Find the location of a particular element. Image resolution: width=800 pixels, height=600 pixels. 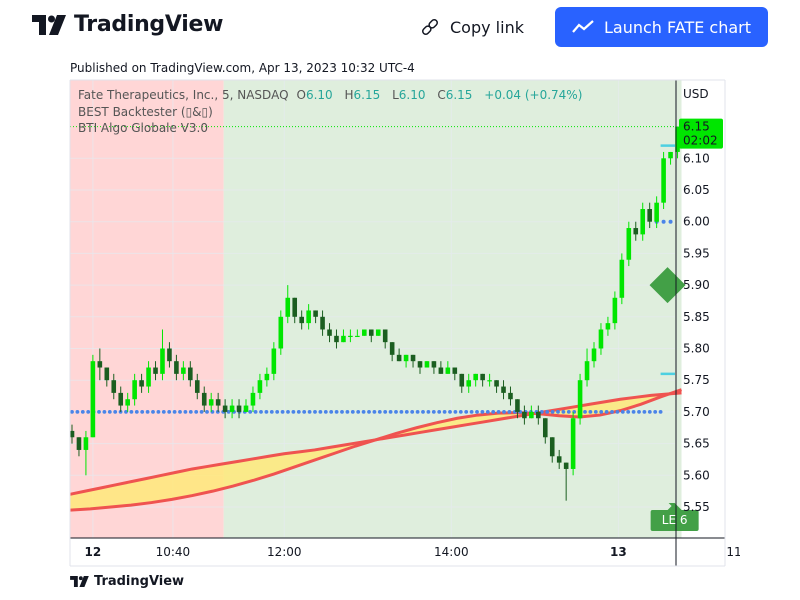

legend-indicator-1: BEST Backtester (▯&▯) is located at coordinates (145, 112).